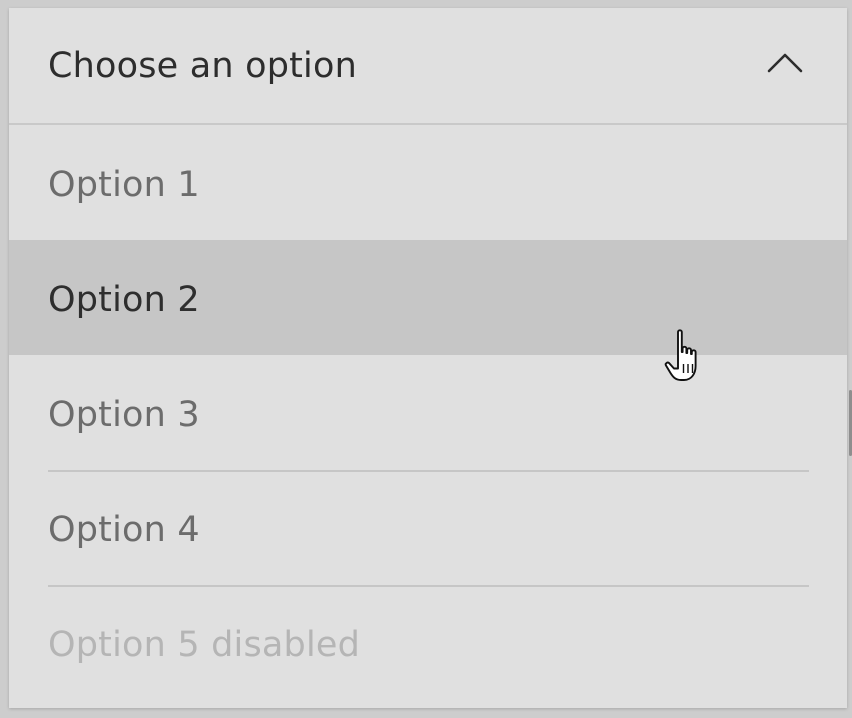 This screenshot has width=852, height=718. What do you see at coordinates (204, 645) in the screenshot?
I see `option-label: Option 5 disabled` at bounding box center [204, 645].